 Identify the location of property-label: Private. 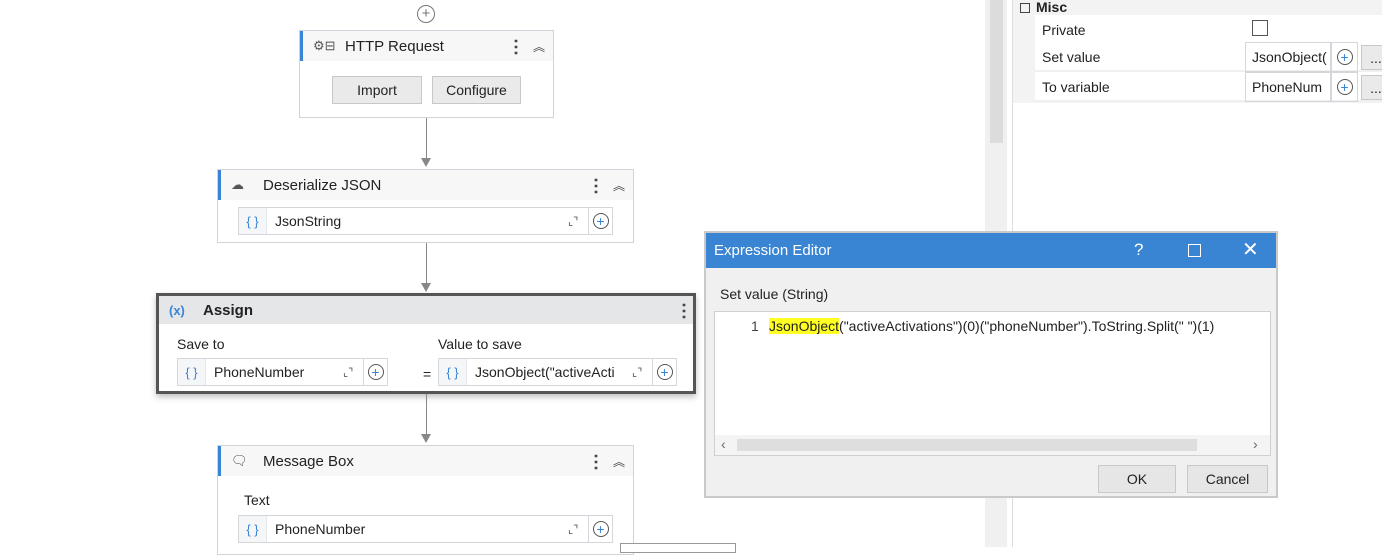
(1064, 30).